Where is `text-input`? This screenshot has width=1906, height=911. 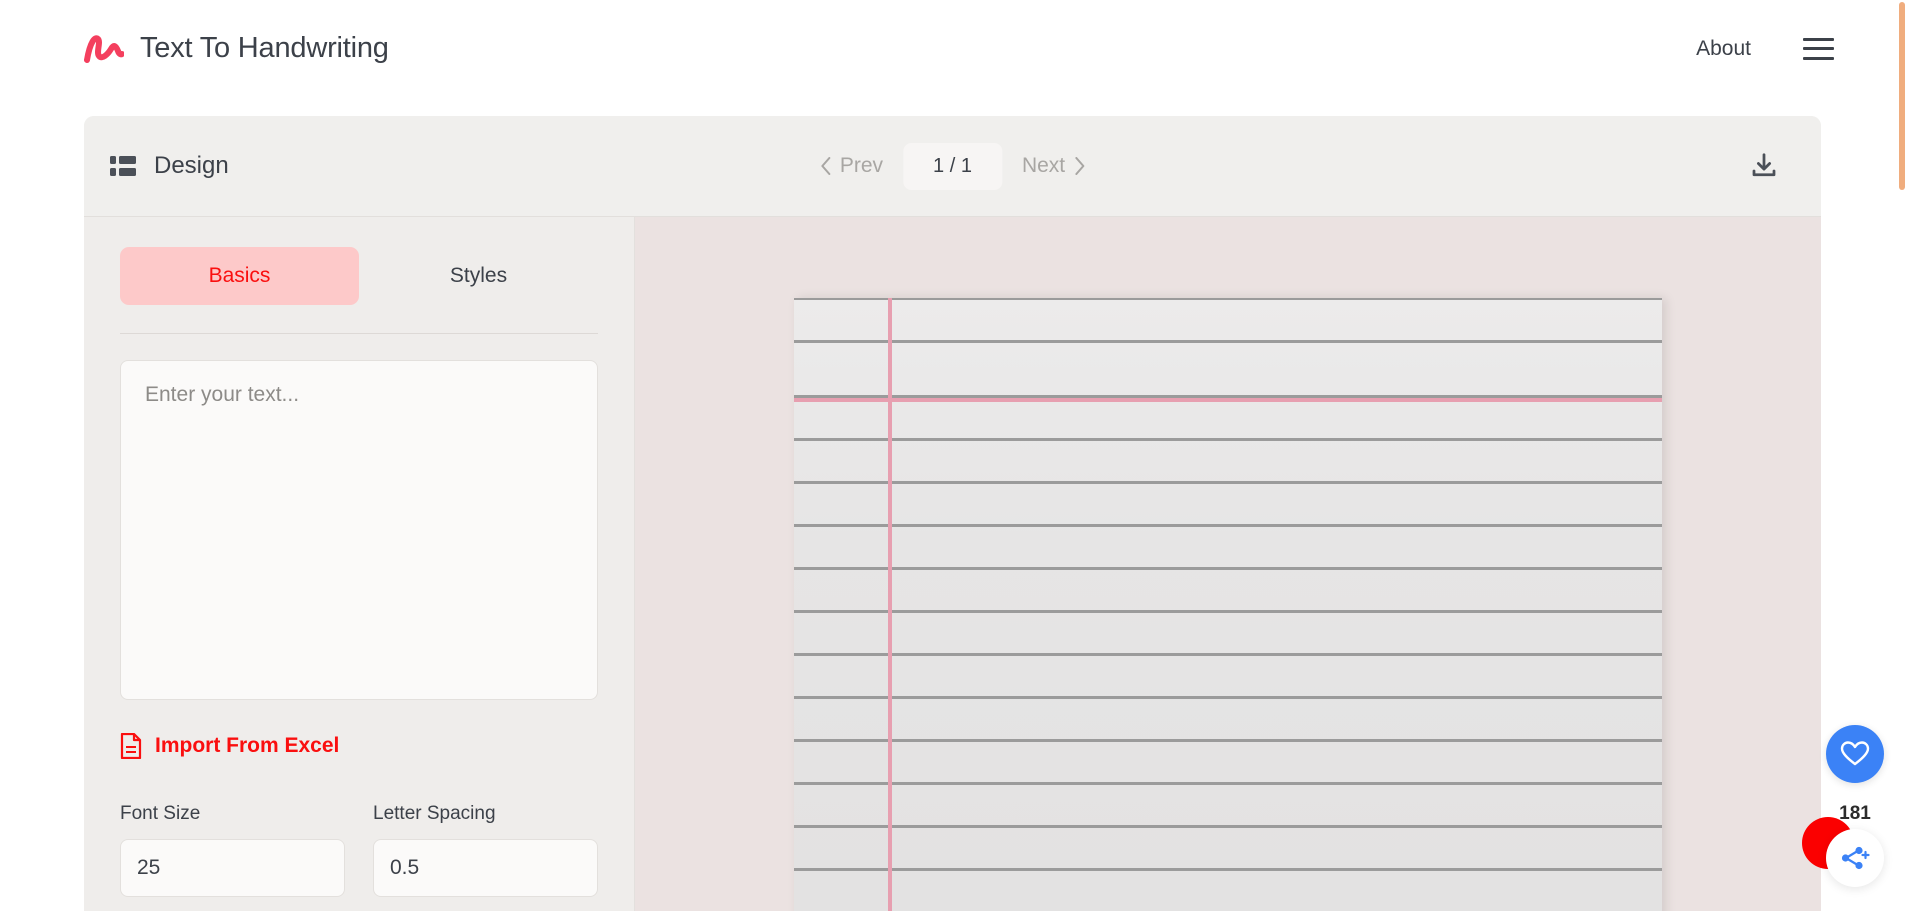 text-input is located at coordinates (359, 530).